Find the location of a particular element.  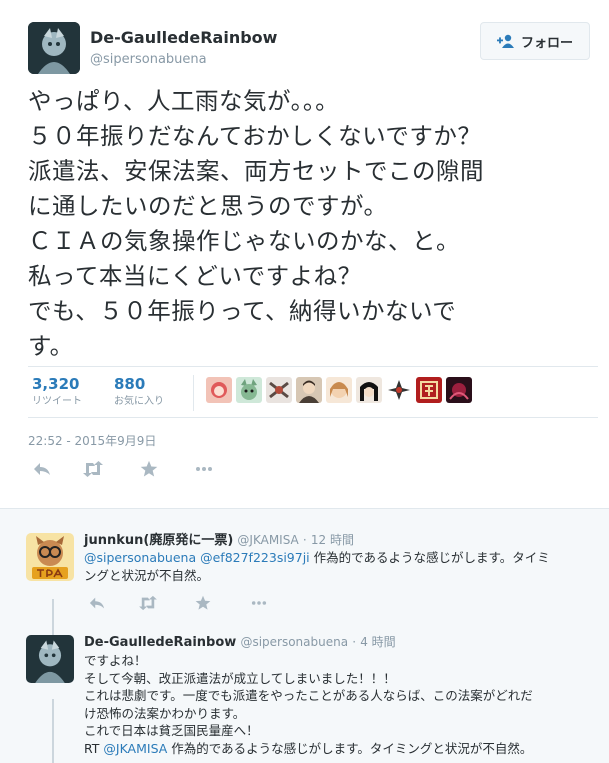

tweet-line: に通したいのだと思うのですが。 is located at coordinates (208, 206).